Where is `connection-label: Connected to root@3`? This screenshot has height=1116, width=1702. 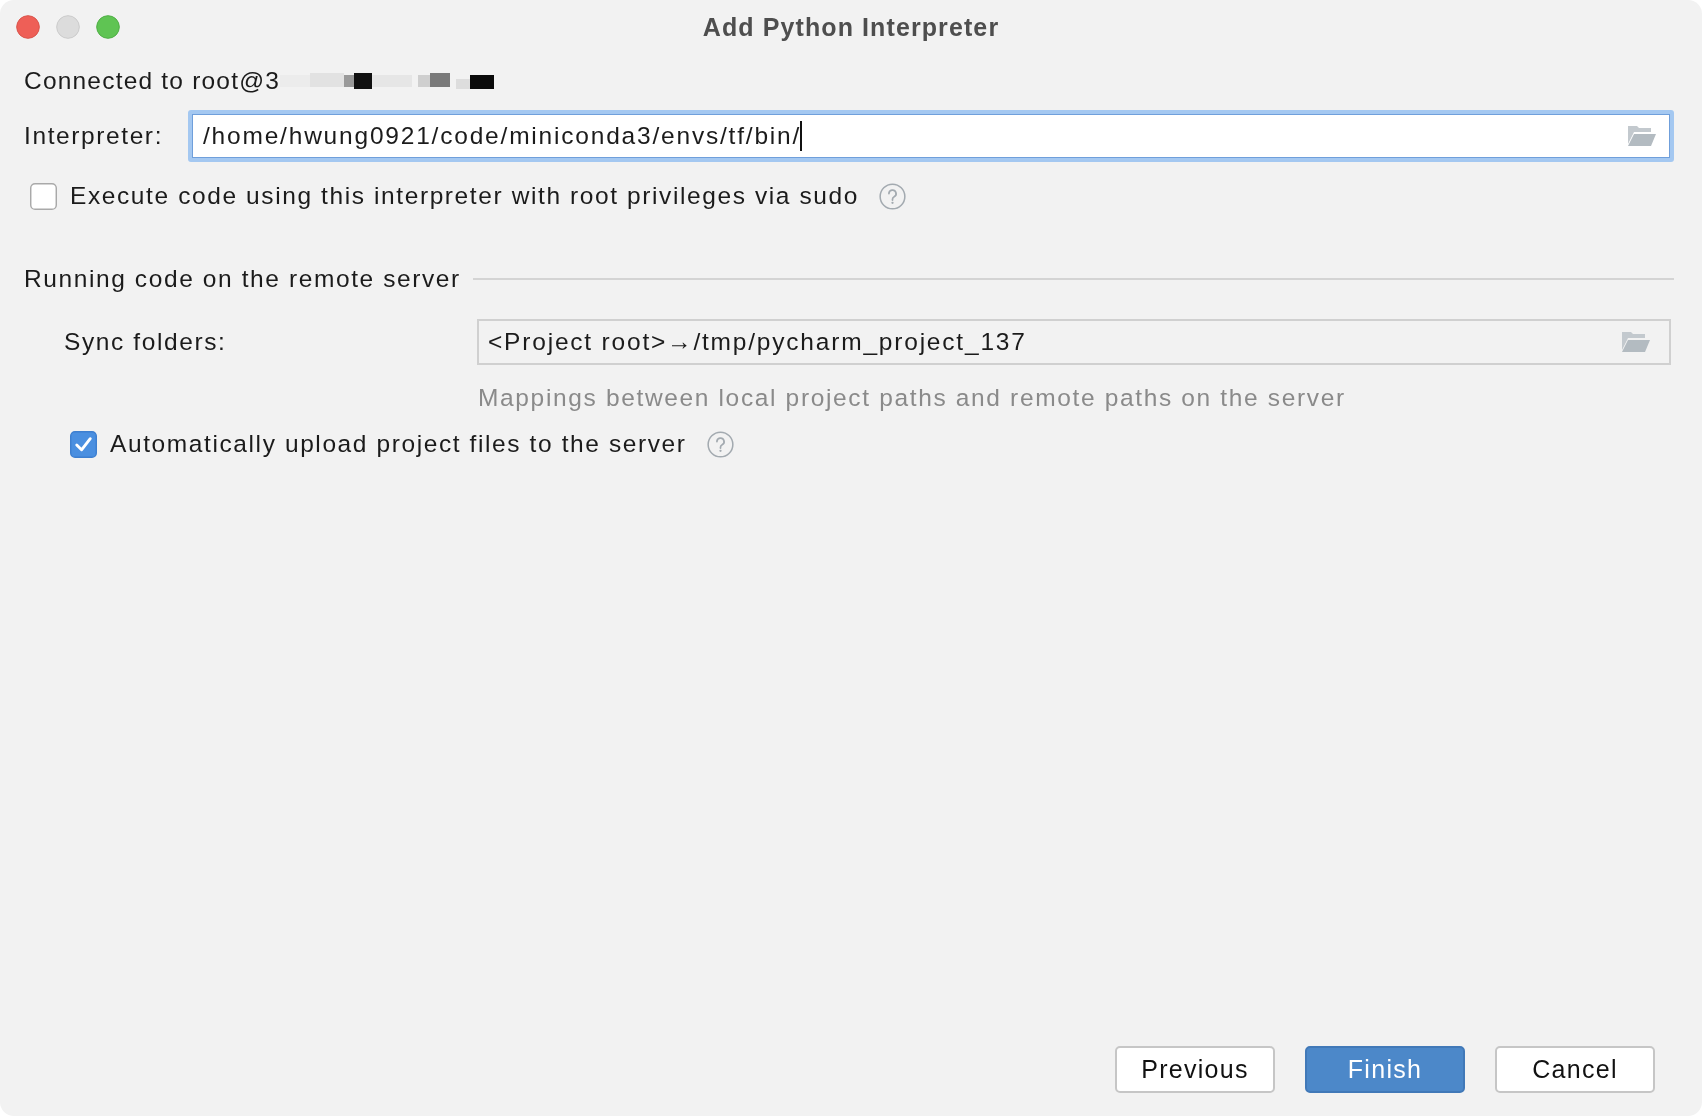
connection-label: Connected to root@3 is located at coordinates (152, 81).